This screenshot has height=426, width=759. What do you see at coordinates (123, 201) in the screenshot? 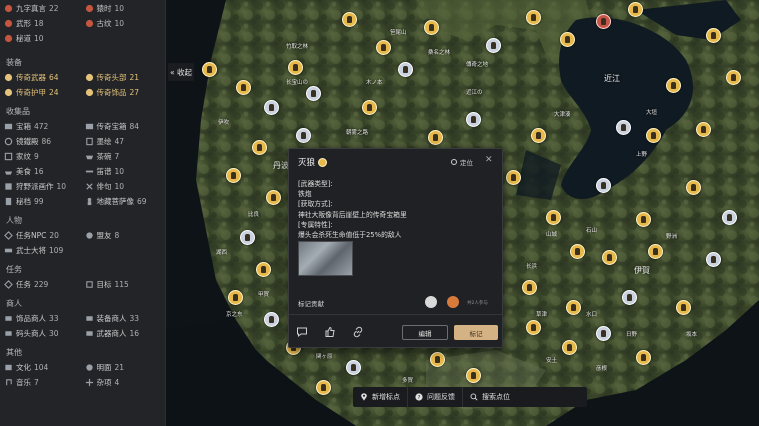
I see `sidebar-item-statue: 地藏菩萨像 69` at bounding box center [123, 201].